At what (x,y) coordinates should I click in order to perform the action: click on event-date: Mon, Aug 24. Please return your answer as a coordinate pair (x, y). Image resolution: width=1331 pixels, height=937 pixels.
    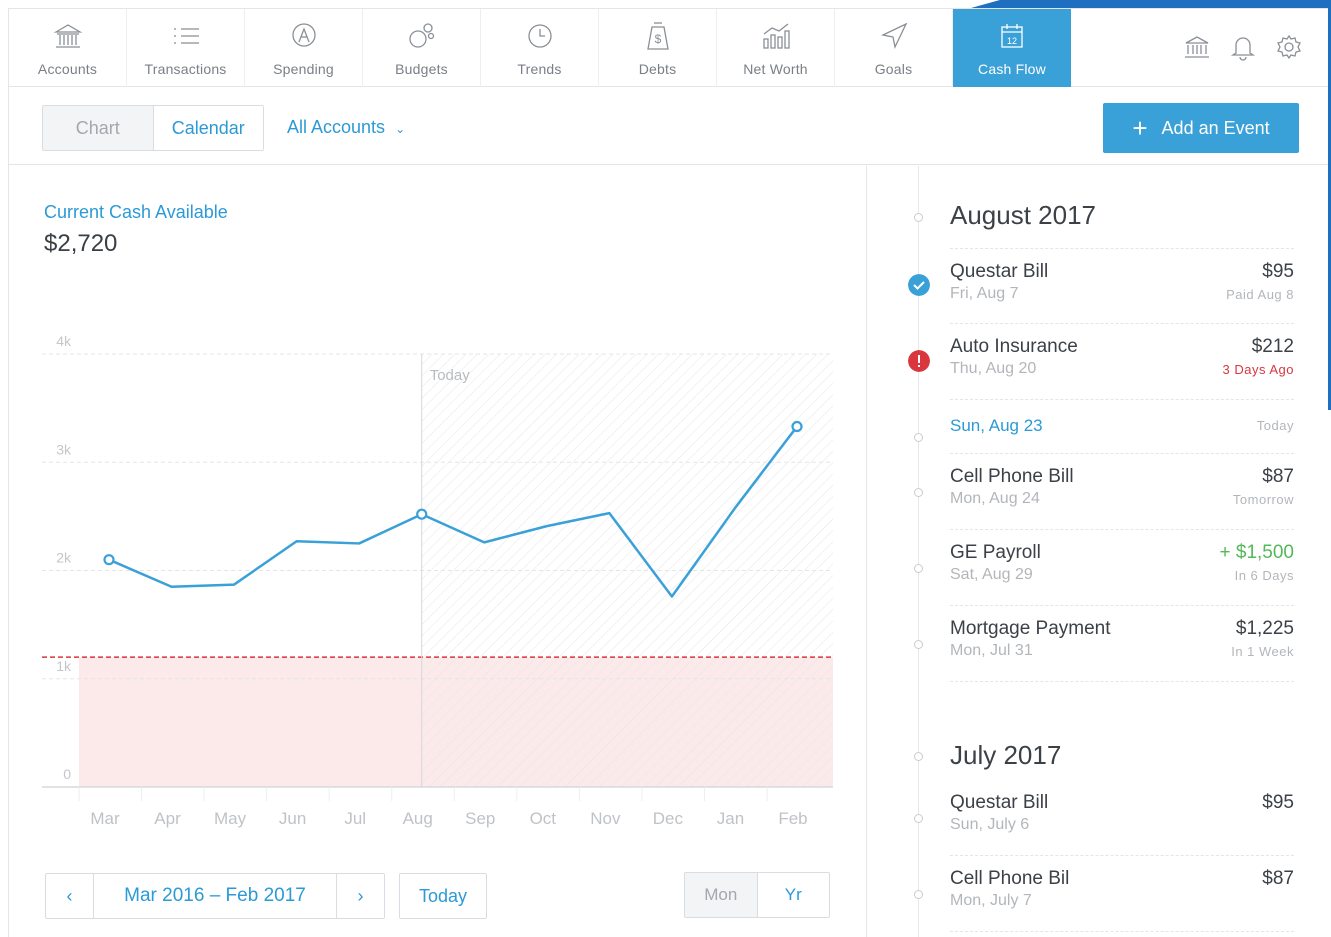
    Looking at the image, I should click on (995, 498).